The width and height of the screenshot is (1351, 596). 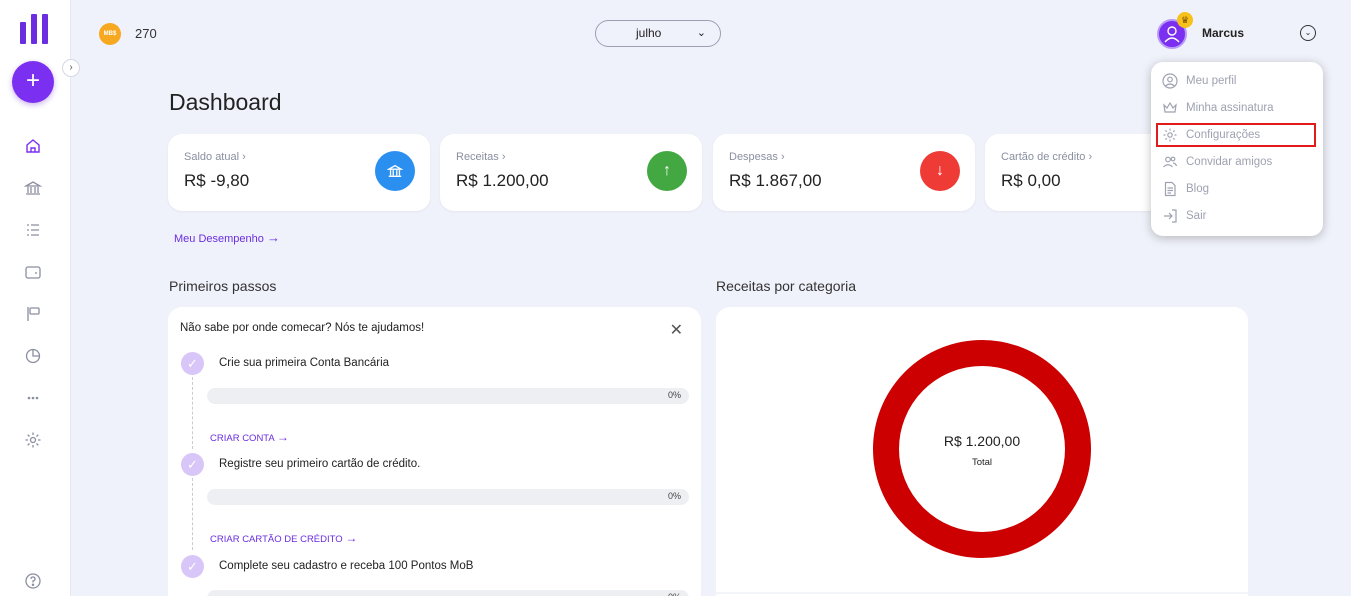 What do you see at coordinates (1170, 81) in the screenshot?
I see `user-icon` at bounding box center [1170, 81].